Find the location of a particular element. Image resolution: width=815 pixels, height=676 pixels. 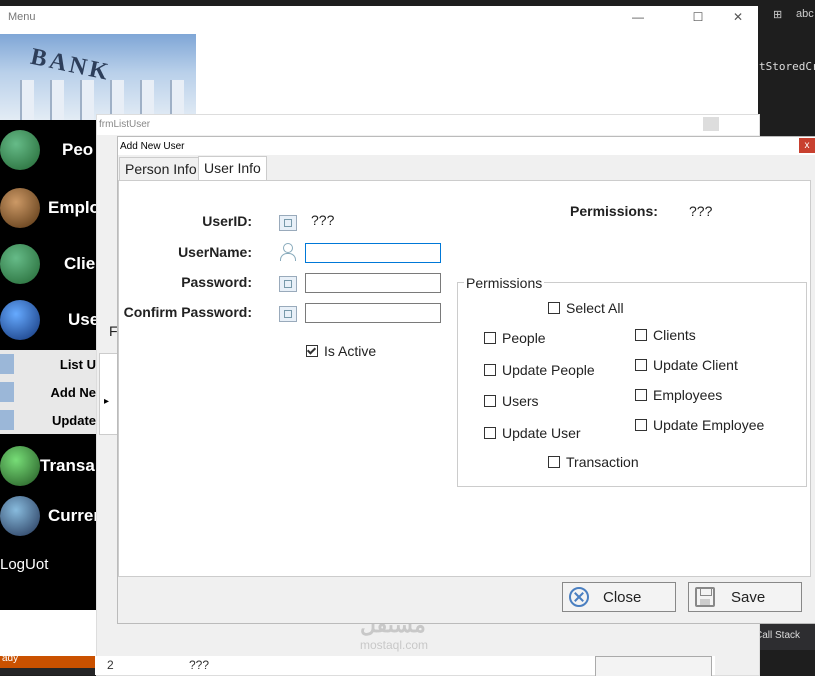

update-icon is located at coordinates (7, 420).